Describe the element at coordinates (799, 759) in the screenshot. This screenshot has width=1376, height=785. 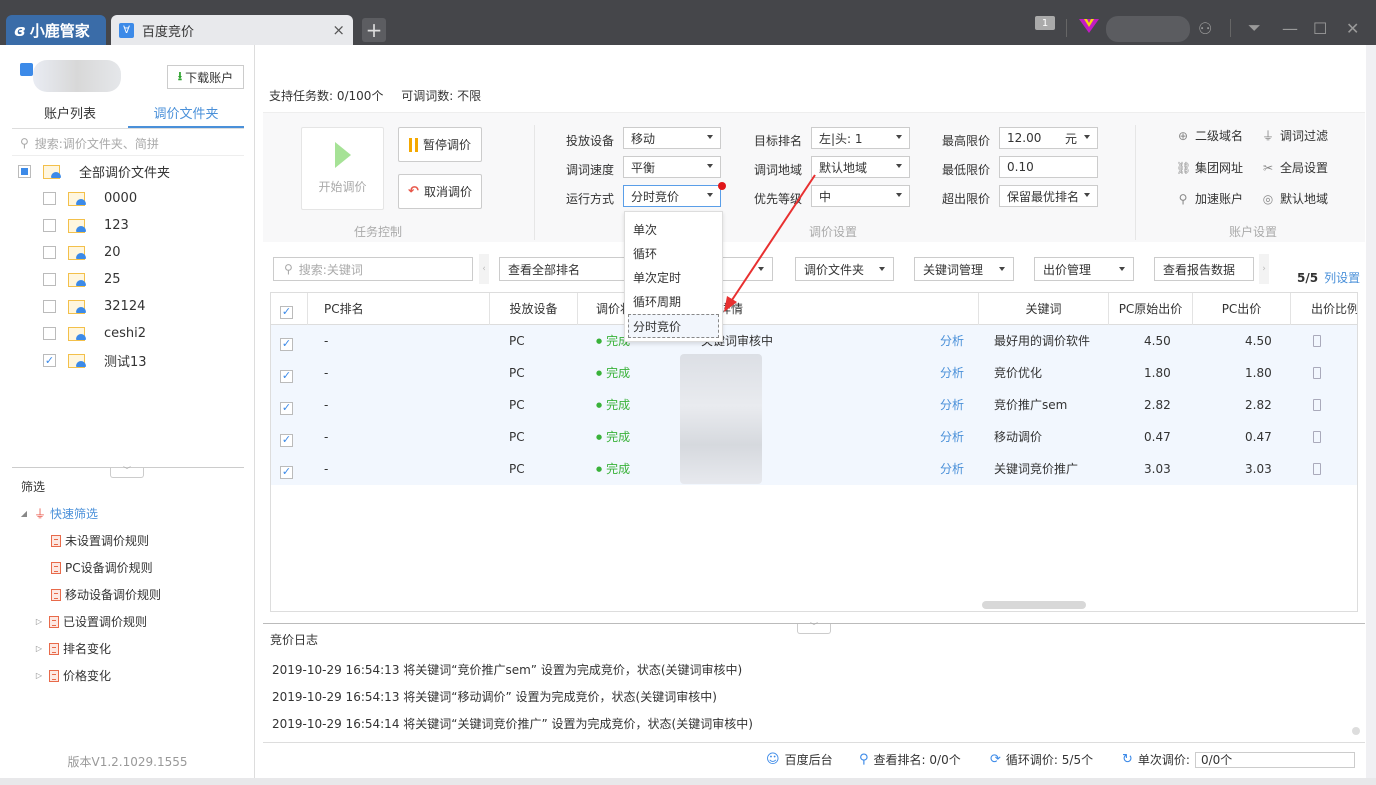
I see `baidu-backend-link: ☺ 百度后台` at that location.